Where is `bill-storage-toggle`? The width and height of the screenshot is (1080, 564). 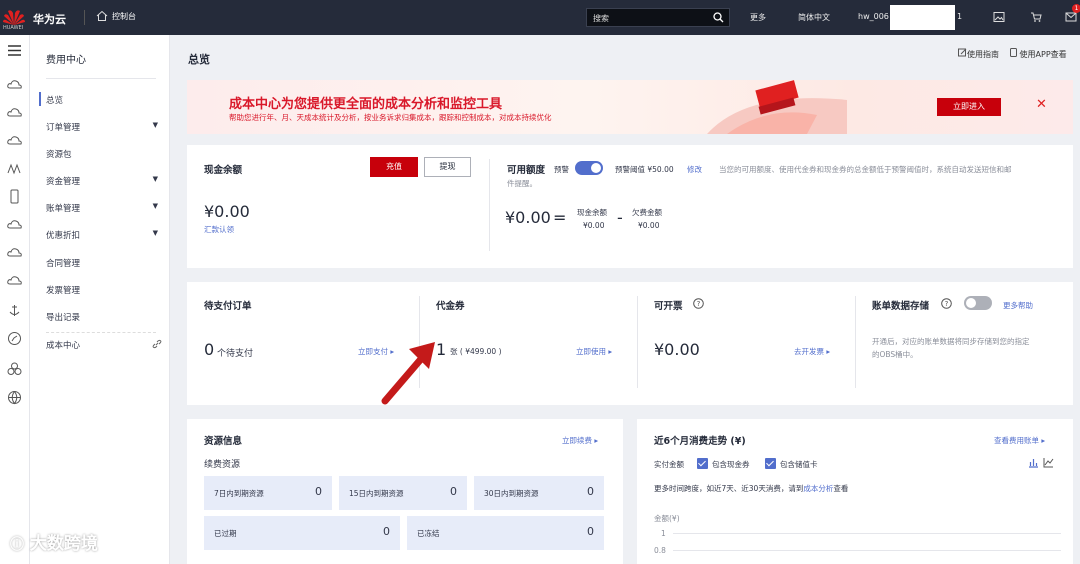 bill-storage-toggle is located at coordinates (978, 303).